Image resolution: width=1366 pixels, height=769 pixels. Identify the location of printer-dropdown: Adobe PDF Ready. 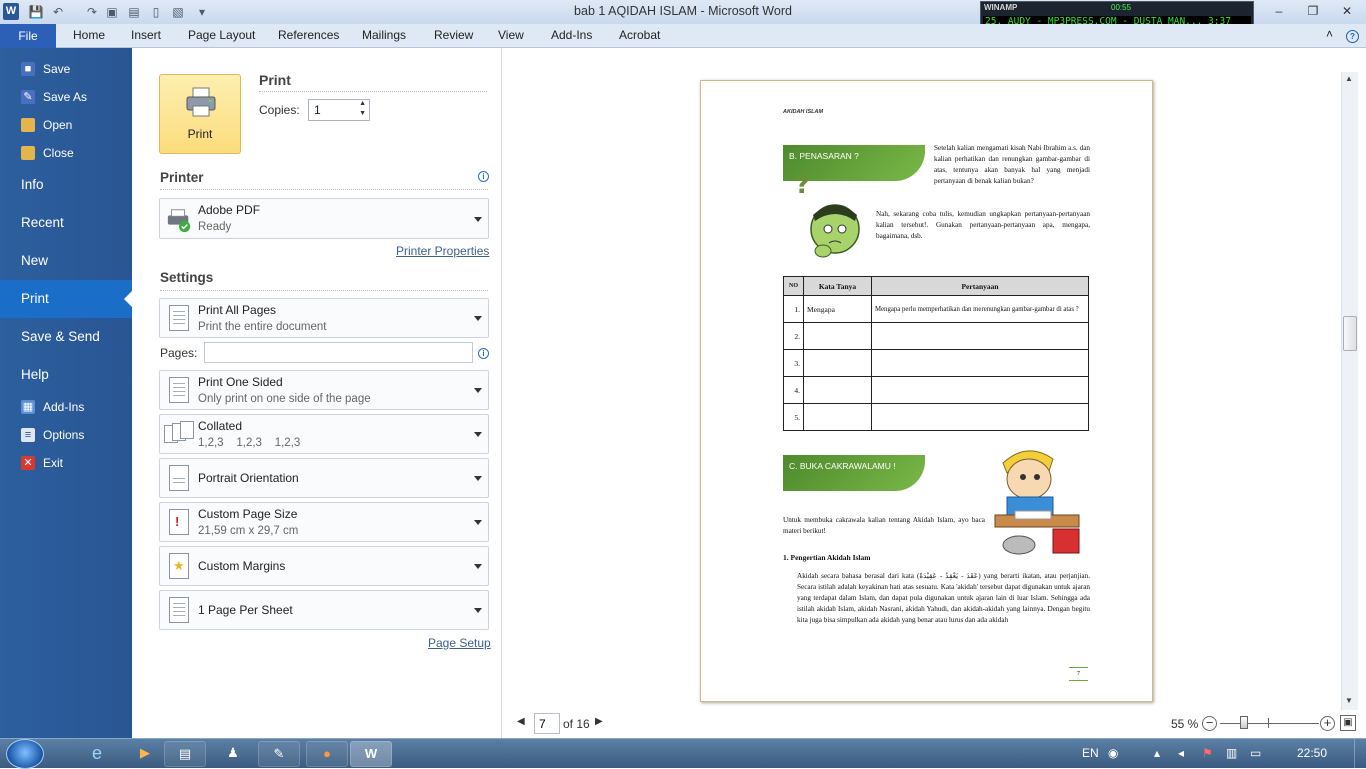
(324, 218).